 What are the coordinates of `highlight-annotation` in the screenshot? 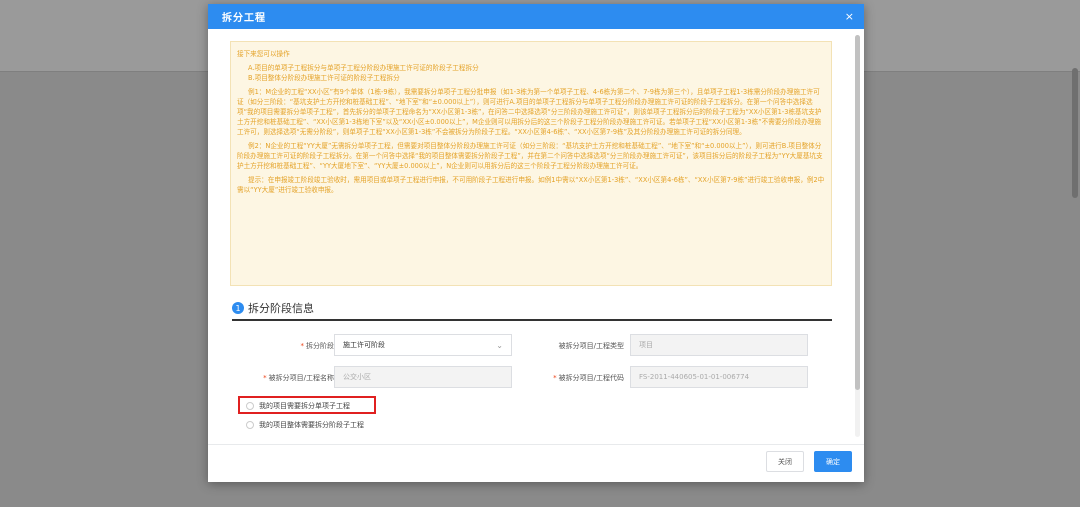 It's located at (307, 405).